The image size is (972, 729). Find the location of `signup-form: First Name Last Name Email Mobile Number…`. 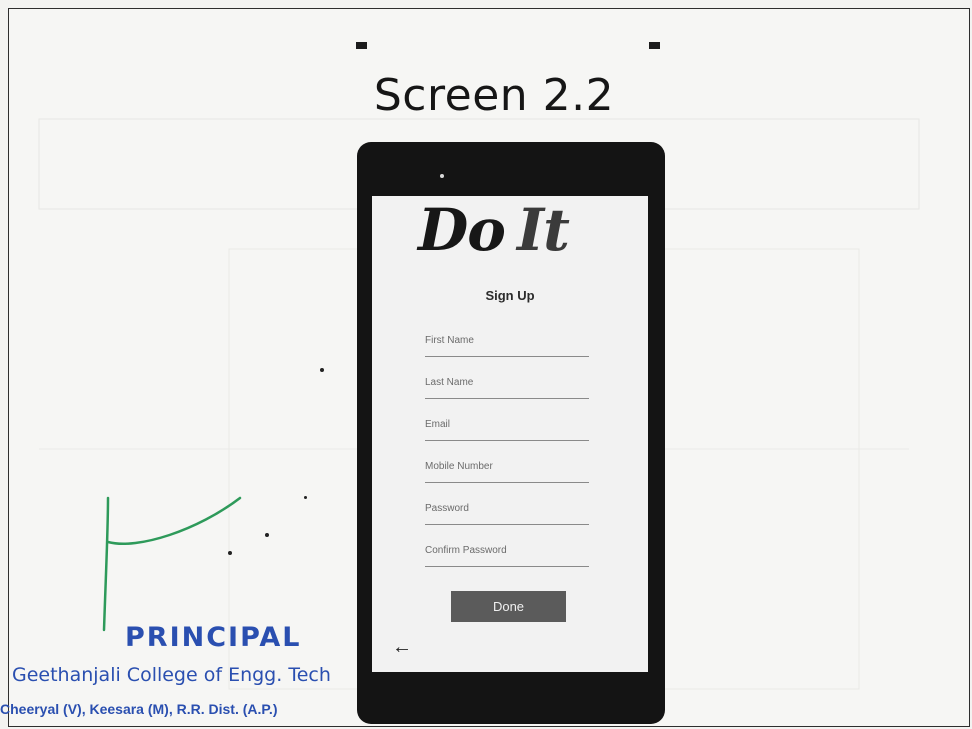

signup-form: First Name Last Name Email Mobile Number… is located at coordinates (507, 458).